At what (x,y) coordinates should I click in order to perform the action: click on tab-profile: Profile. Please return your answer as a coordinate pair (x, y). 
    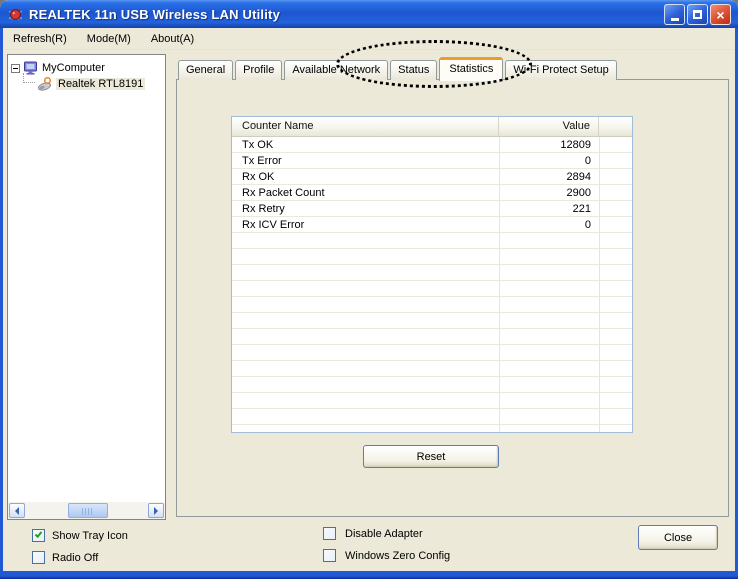
    Looking at the image, I should click on (259, 70).